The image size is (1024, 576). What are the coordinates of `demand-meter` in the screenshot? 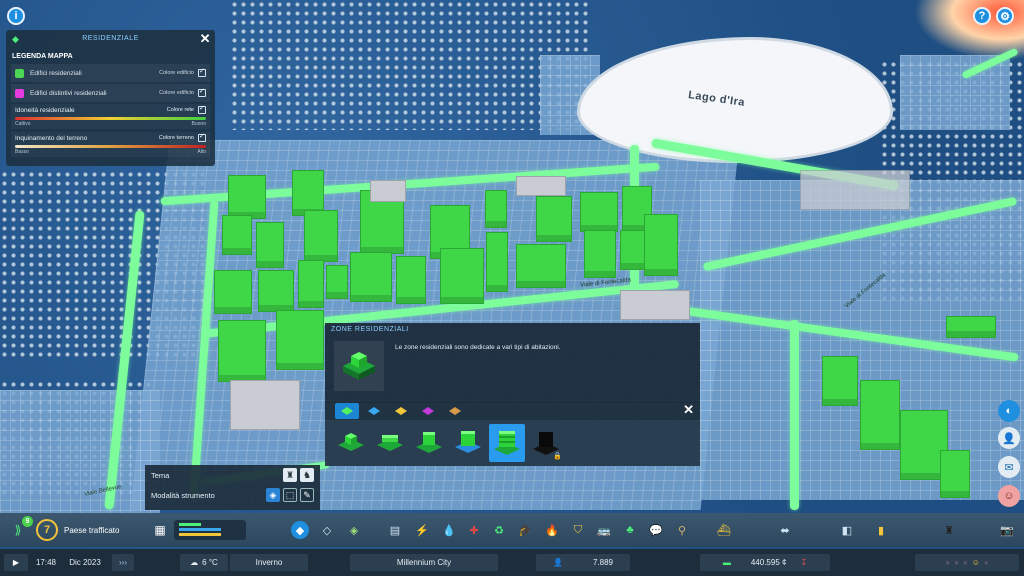 It's located at (210, 530).